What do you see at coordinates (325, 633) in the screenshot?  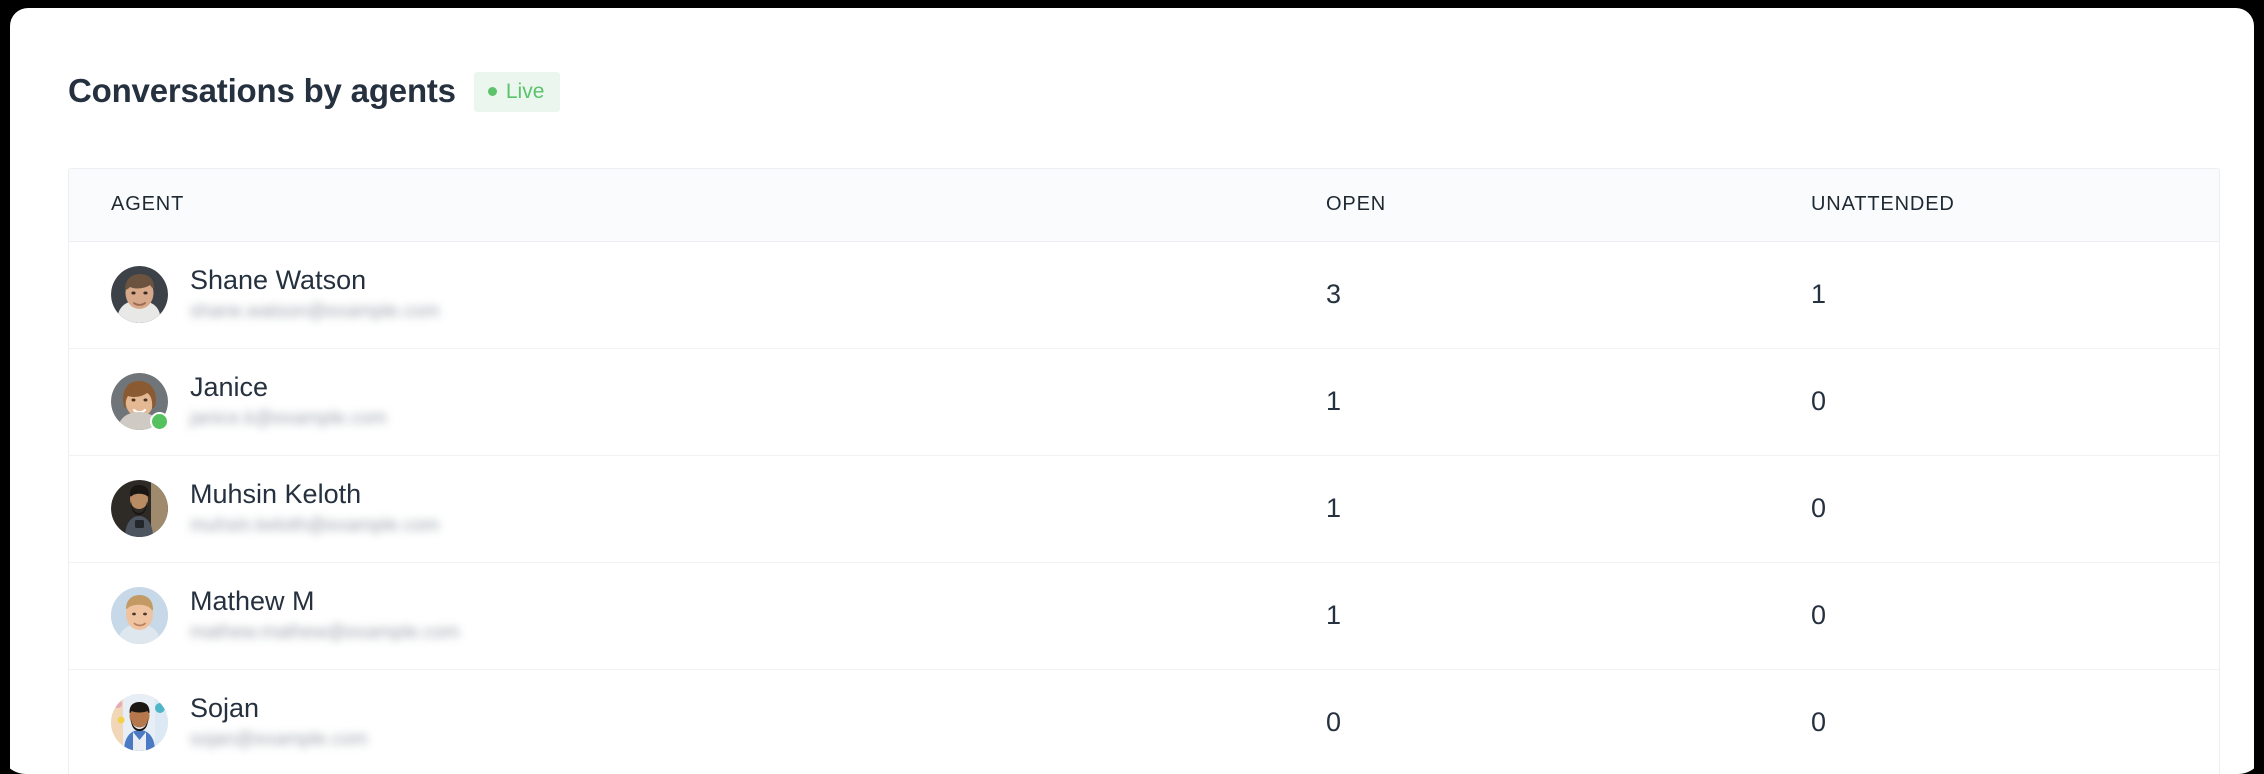 I see `agent-email-redacted: mathew.mathew@example.com` at bounding box center [325, 633].